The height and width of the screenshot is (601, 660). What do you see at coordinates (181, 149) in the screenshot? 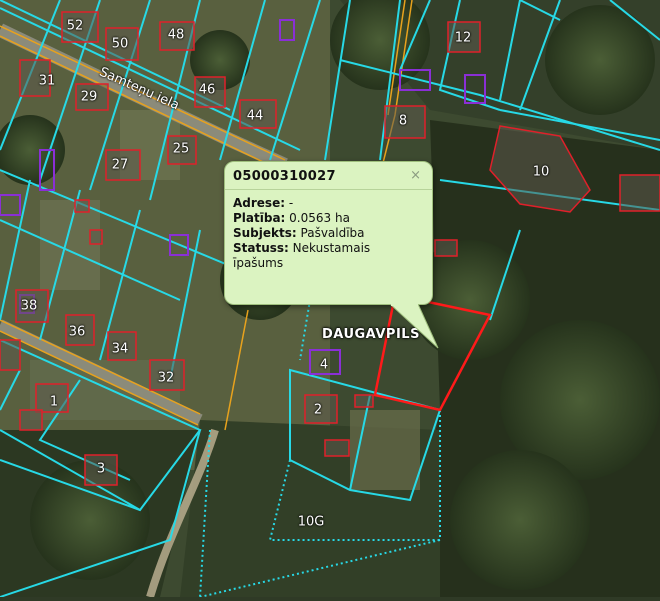
I see `parcel-label: 25` at bounding box center [181, 149].